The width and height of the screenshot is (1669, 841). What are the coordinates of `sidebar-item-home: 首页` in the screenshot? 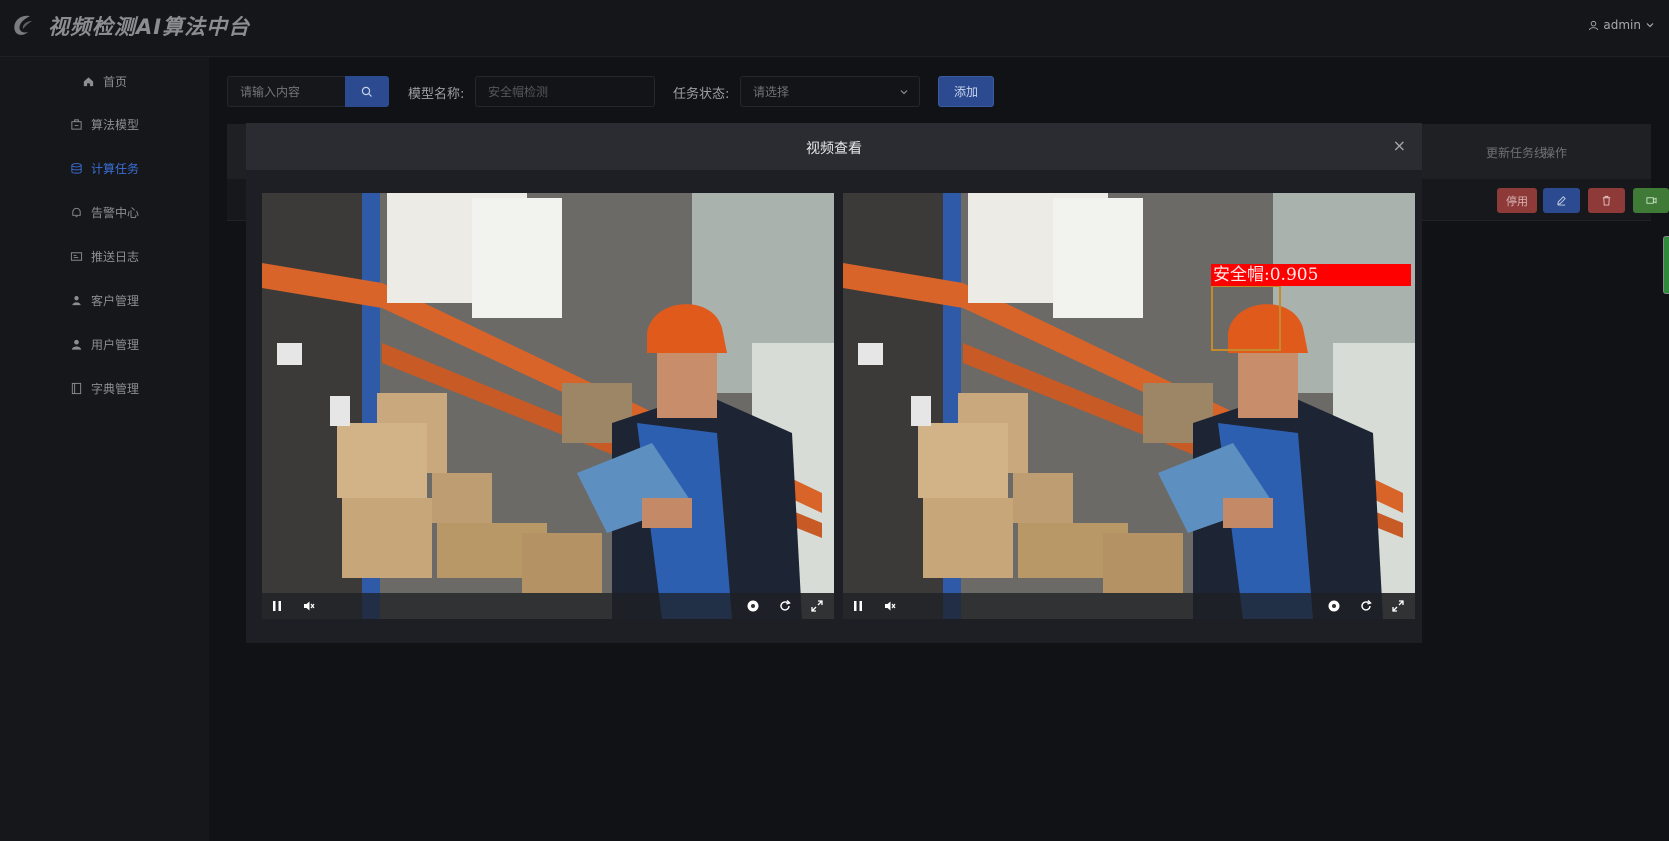 It's located at (104, 81).